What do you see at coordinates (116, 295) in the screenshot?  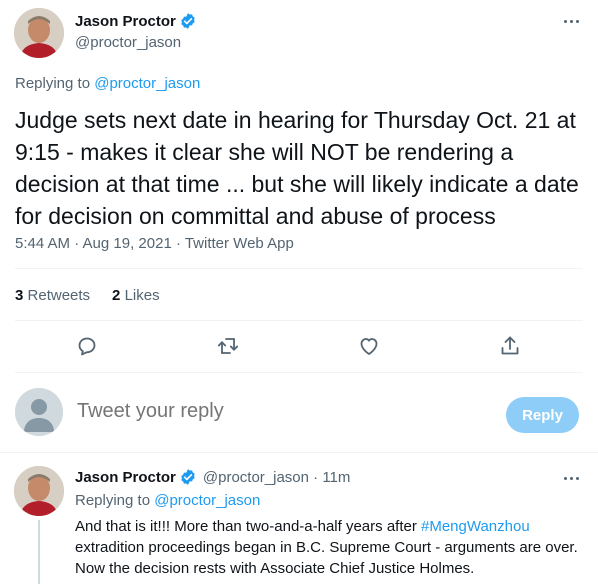 I see `likes-count: 2` at bounding box center [116, 295].